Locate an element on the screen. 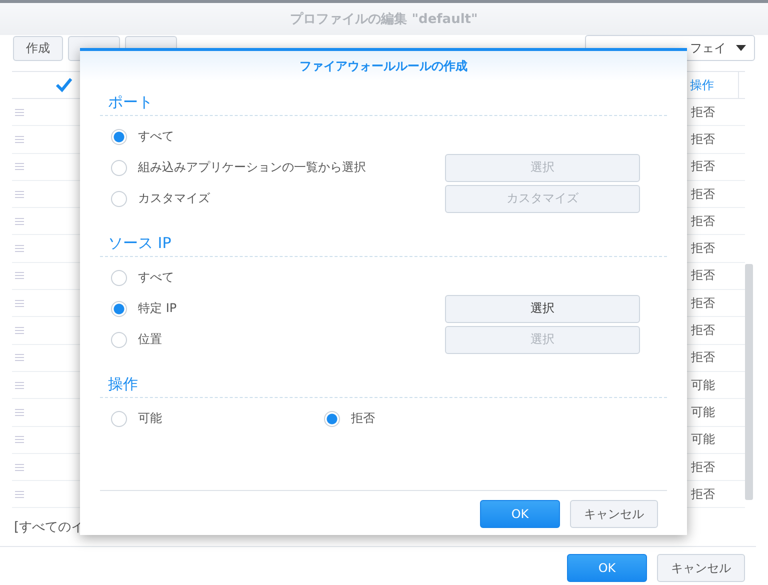 The image size is (768, 585). select-all-checkbox is located at coordinates (64, 85).